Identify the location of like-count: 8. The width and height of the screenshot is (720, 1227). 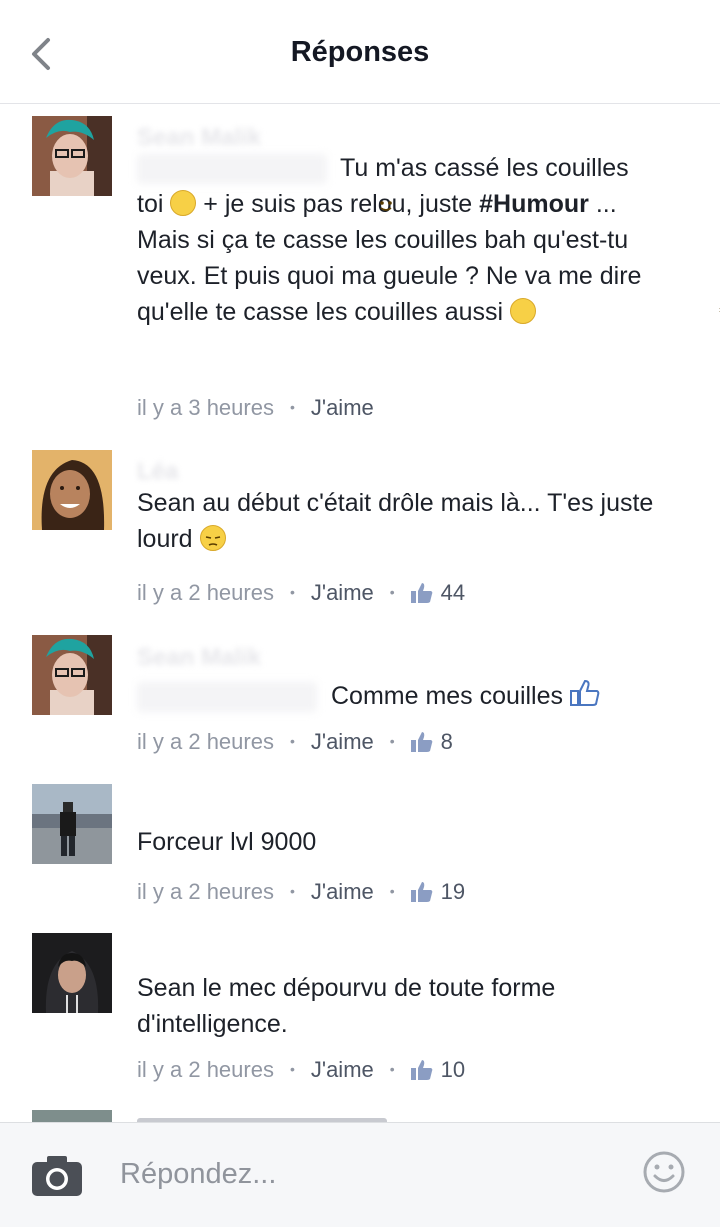
(446, 741).